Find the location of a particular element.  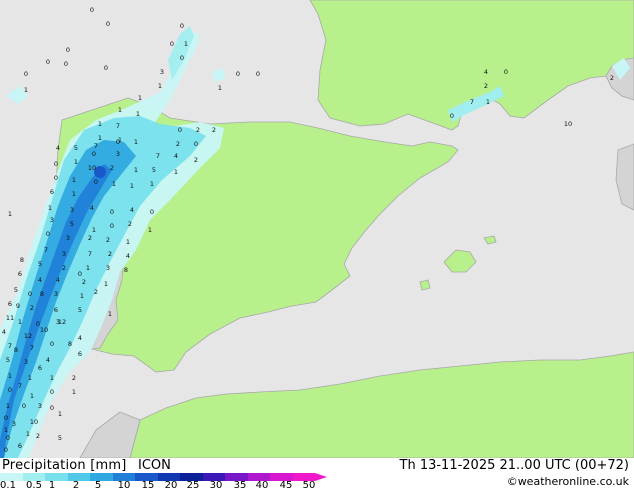

ibiza-island is located at coordinates (425, 285).